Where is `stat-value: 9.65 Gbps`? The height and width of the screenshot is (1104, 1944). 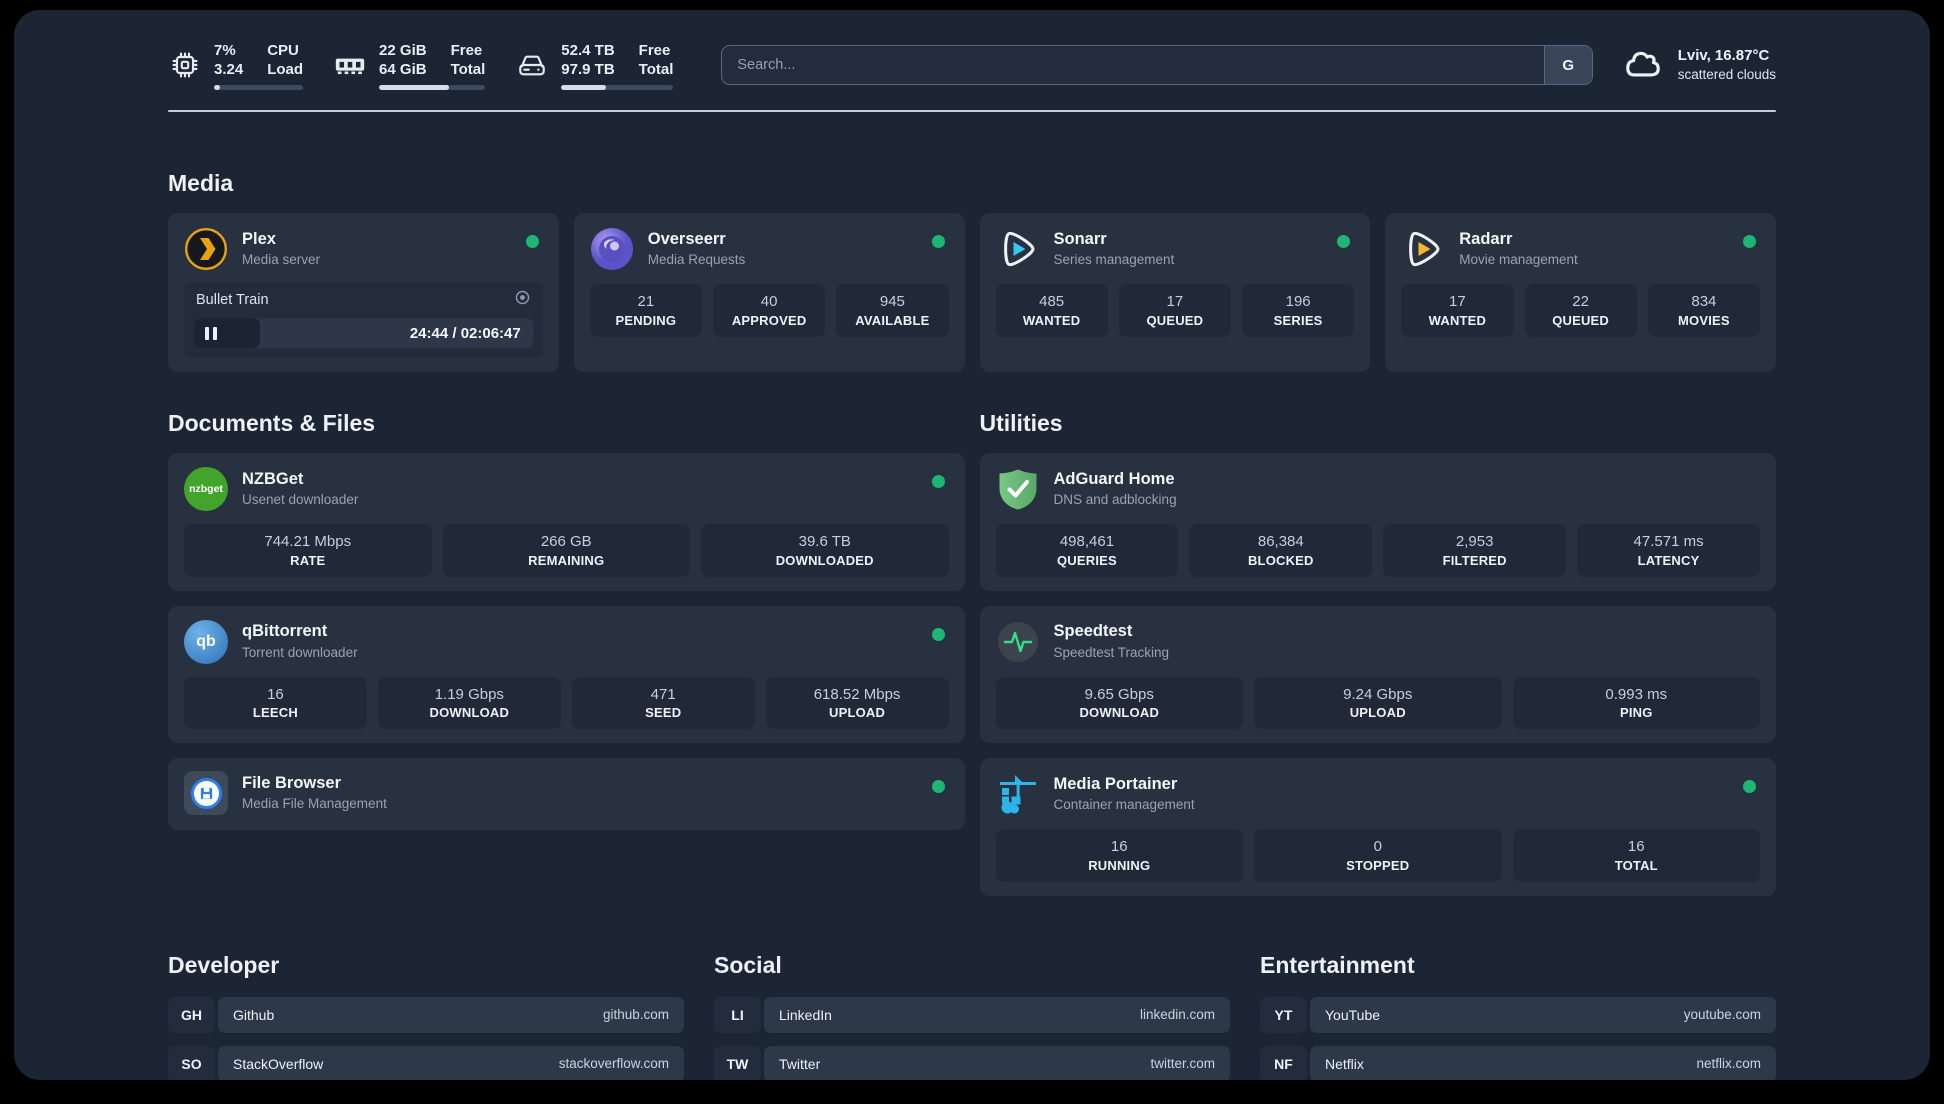
stat-value: 9.65 Gbps is located at coordinates (1119, 694).